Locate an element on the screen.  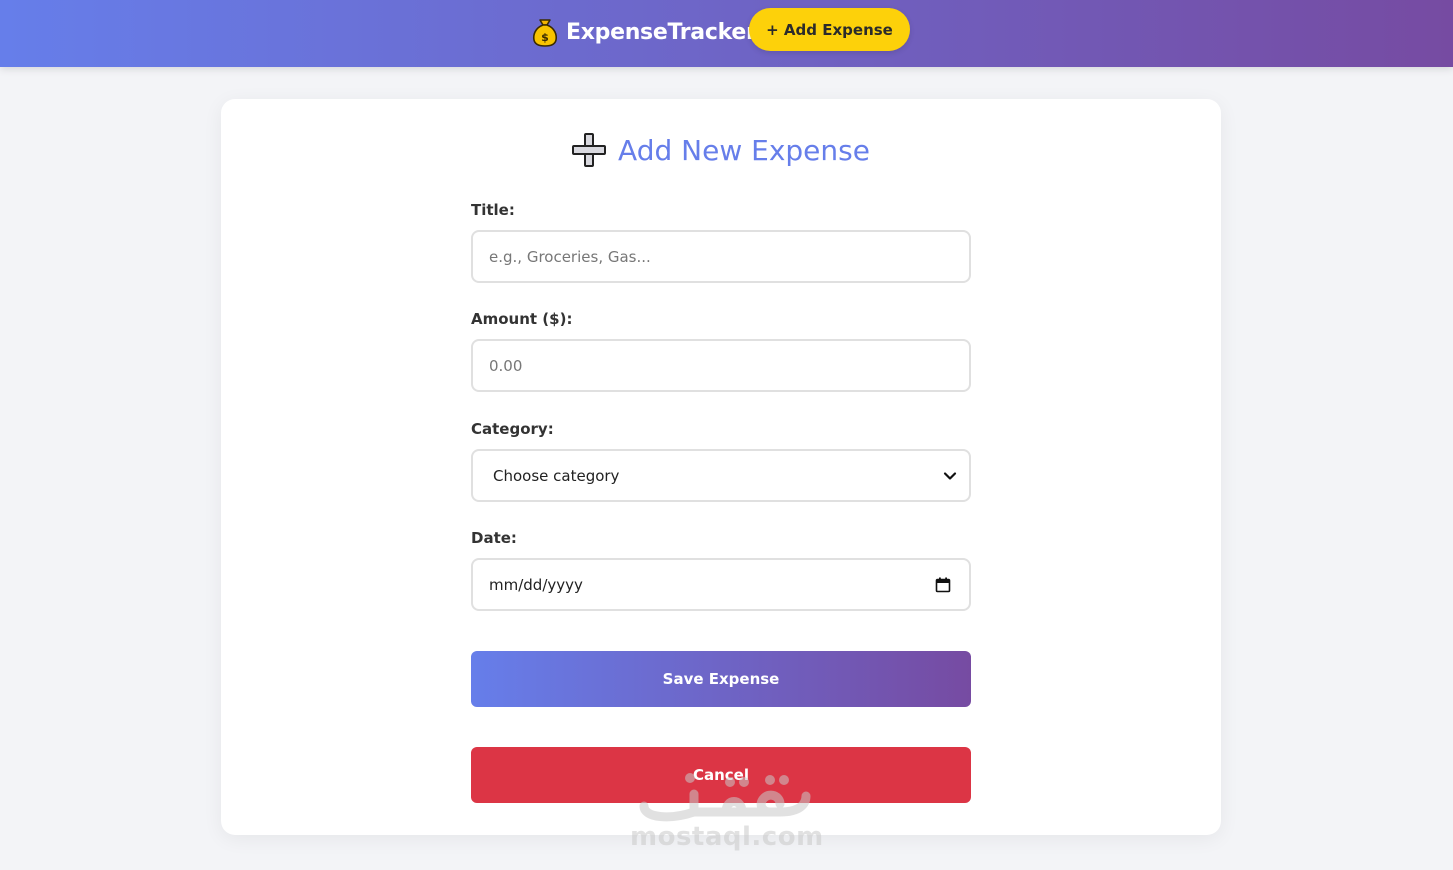
category-select: Choose category is located at coordinates (721, 475).